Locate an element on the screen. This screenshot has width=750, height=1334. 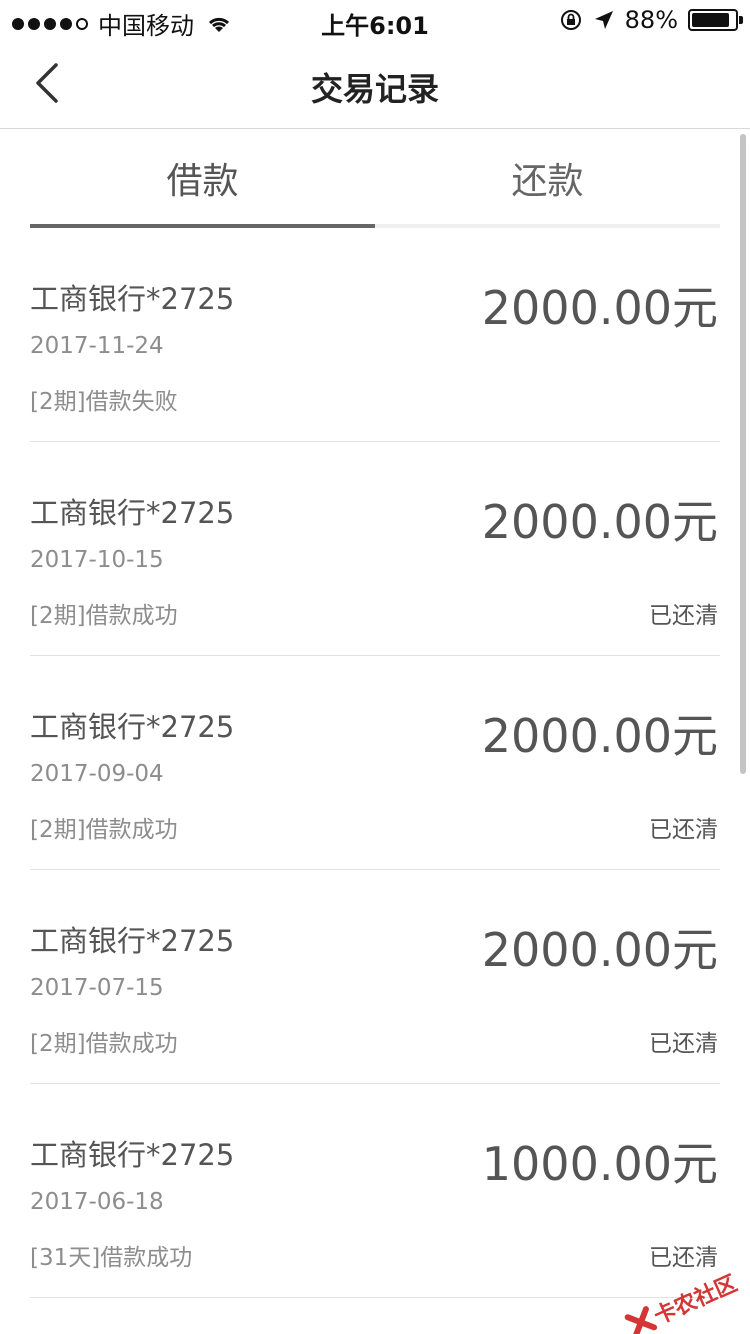
battery-percent: 88% is located at coordinates (651, 20).